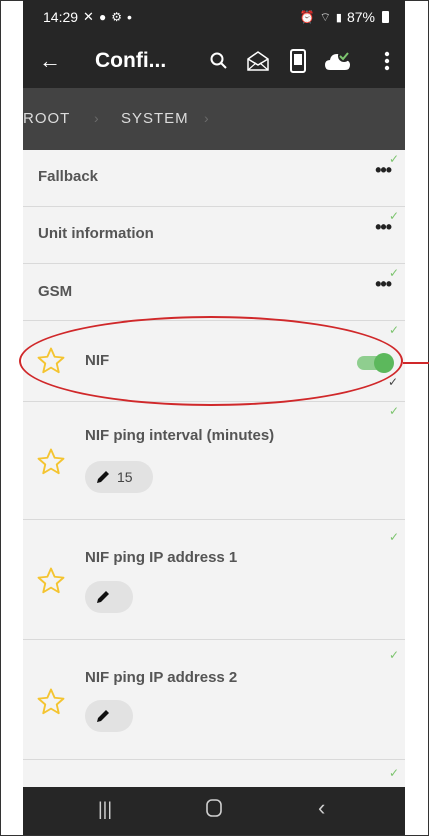  Describe the element at coordinates (214, 461) in the screenshot. I see `list-item-nif-ping-interval: NIF ping interval (minutes) ✓ 15` at that location.